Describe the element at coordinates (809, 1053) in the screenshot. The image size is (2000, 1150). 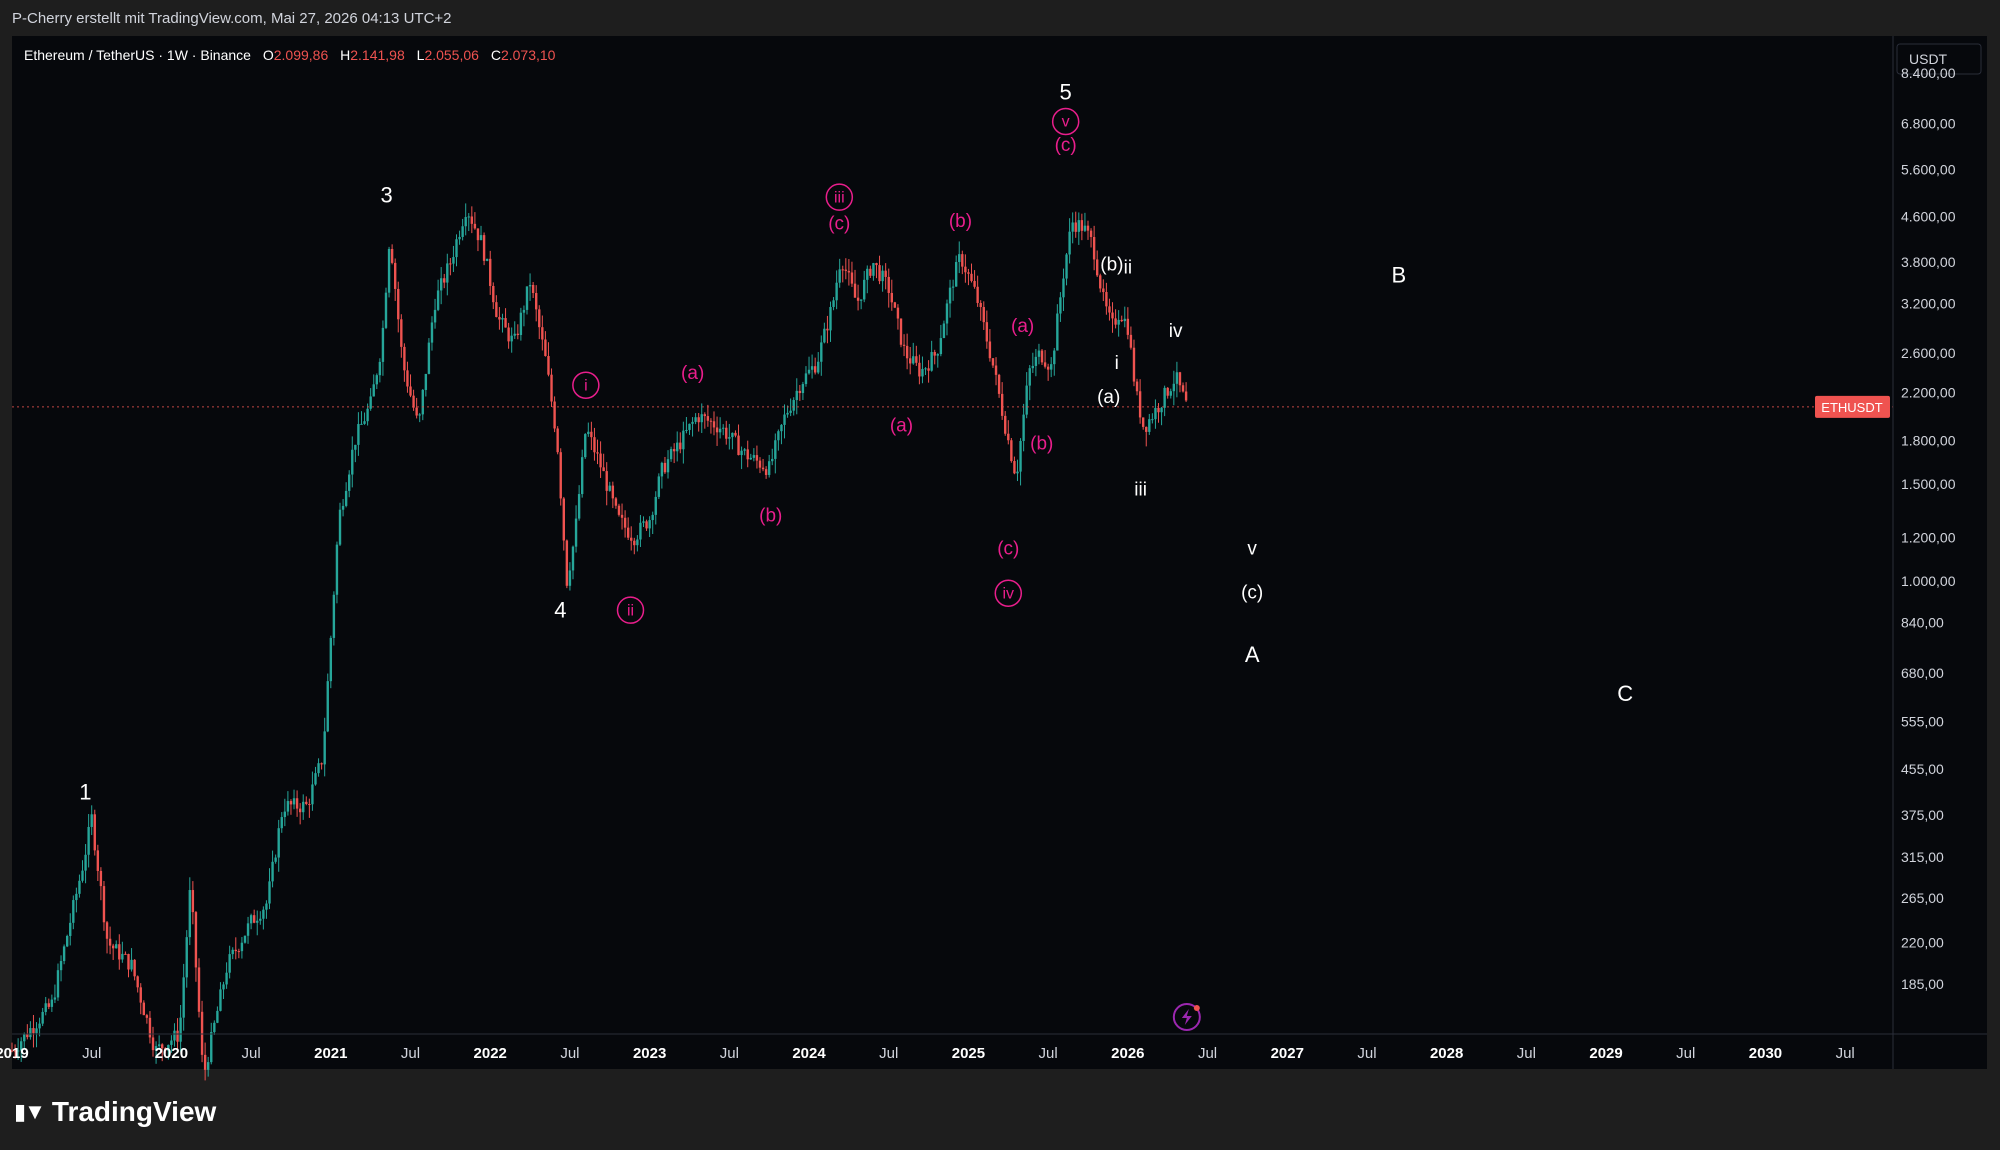
I see `time-tick-label: 2024` at that location.